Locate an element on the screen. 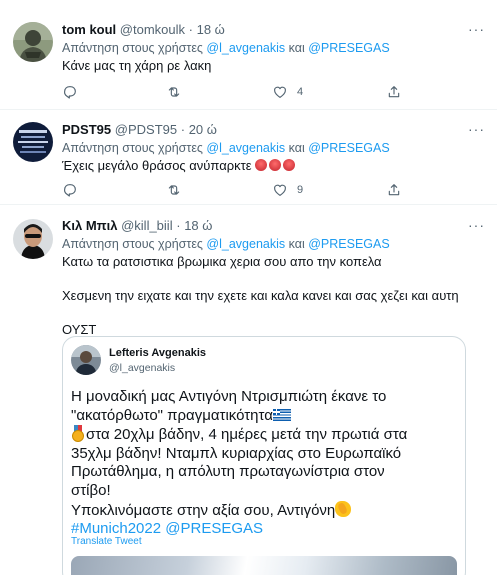  clapping-hands-icon is located at coordinates (343, 508).